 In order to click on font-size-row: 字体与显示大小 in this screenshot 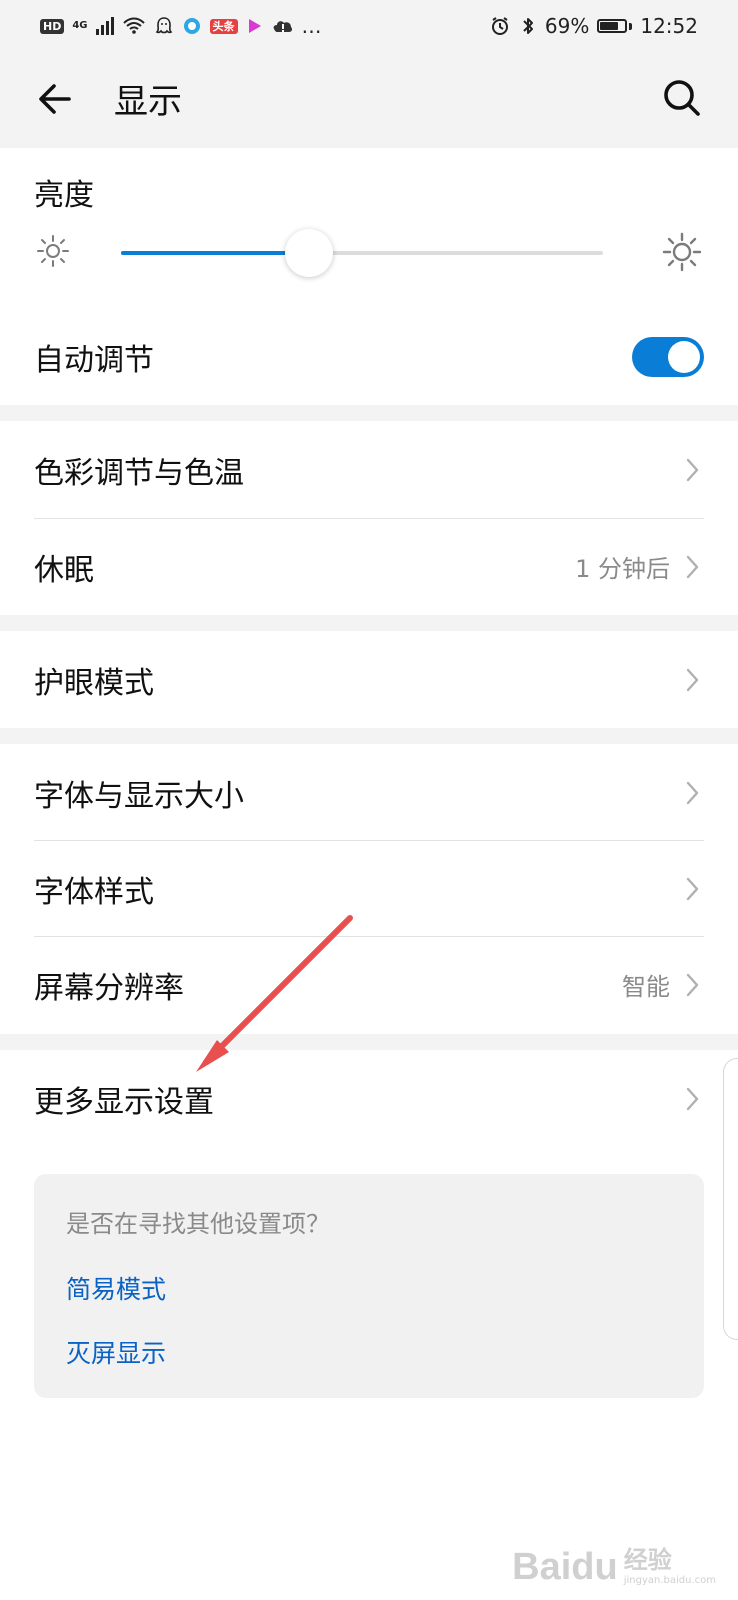, I will do `click(369, 792)`.